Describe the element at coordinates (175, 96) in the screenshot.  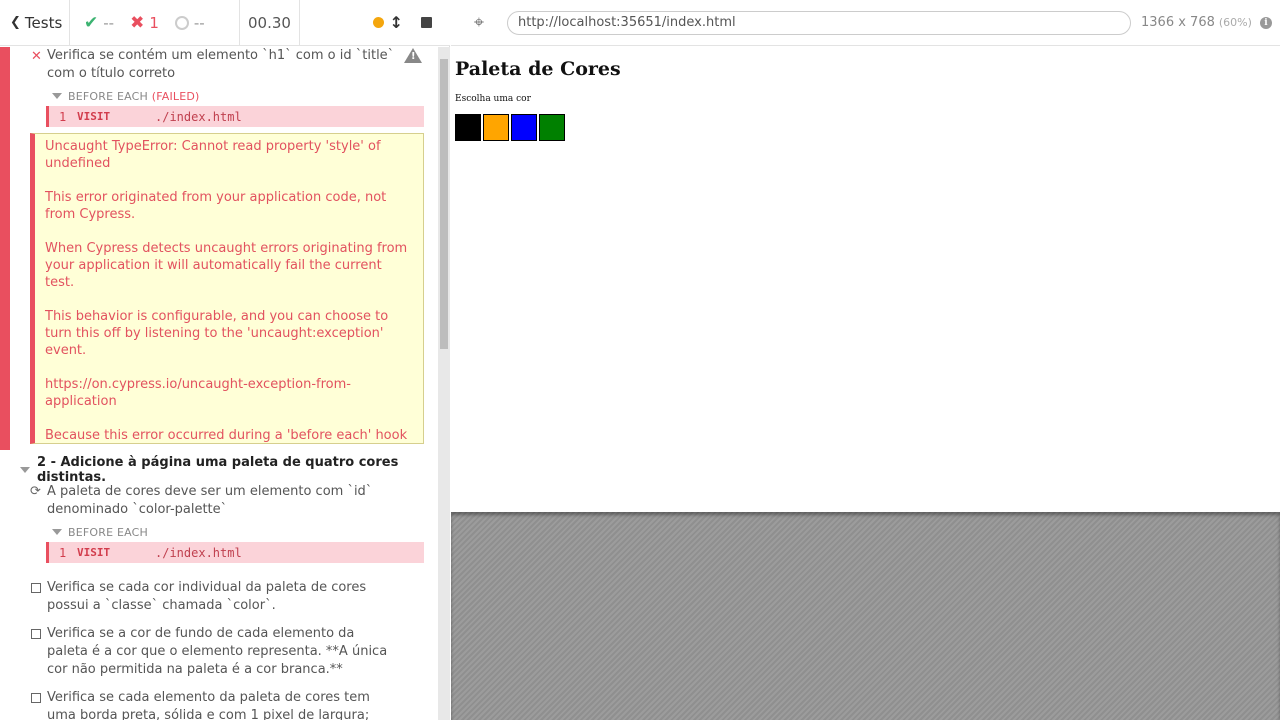
I see `hook-status: (FAILED)` at that location.